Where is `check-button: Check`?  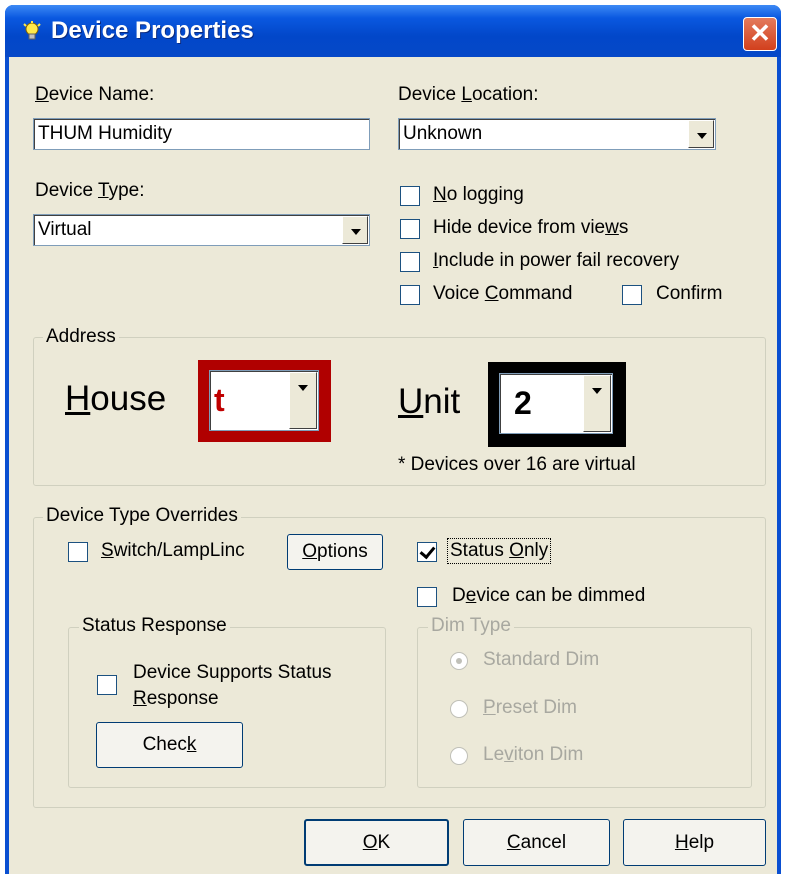 check-button: Check is located at coordinates (169, 745).